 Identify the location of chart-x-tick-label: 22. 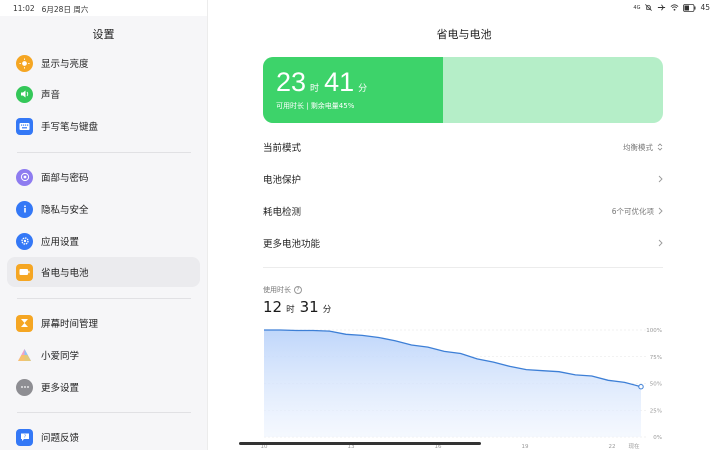
(612, 447).